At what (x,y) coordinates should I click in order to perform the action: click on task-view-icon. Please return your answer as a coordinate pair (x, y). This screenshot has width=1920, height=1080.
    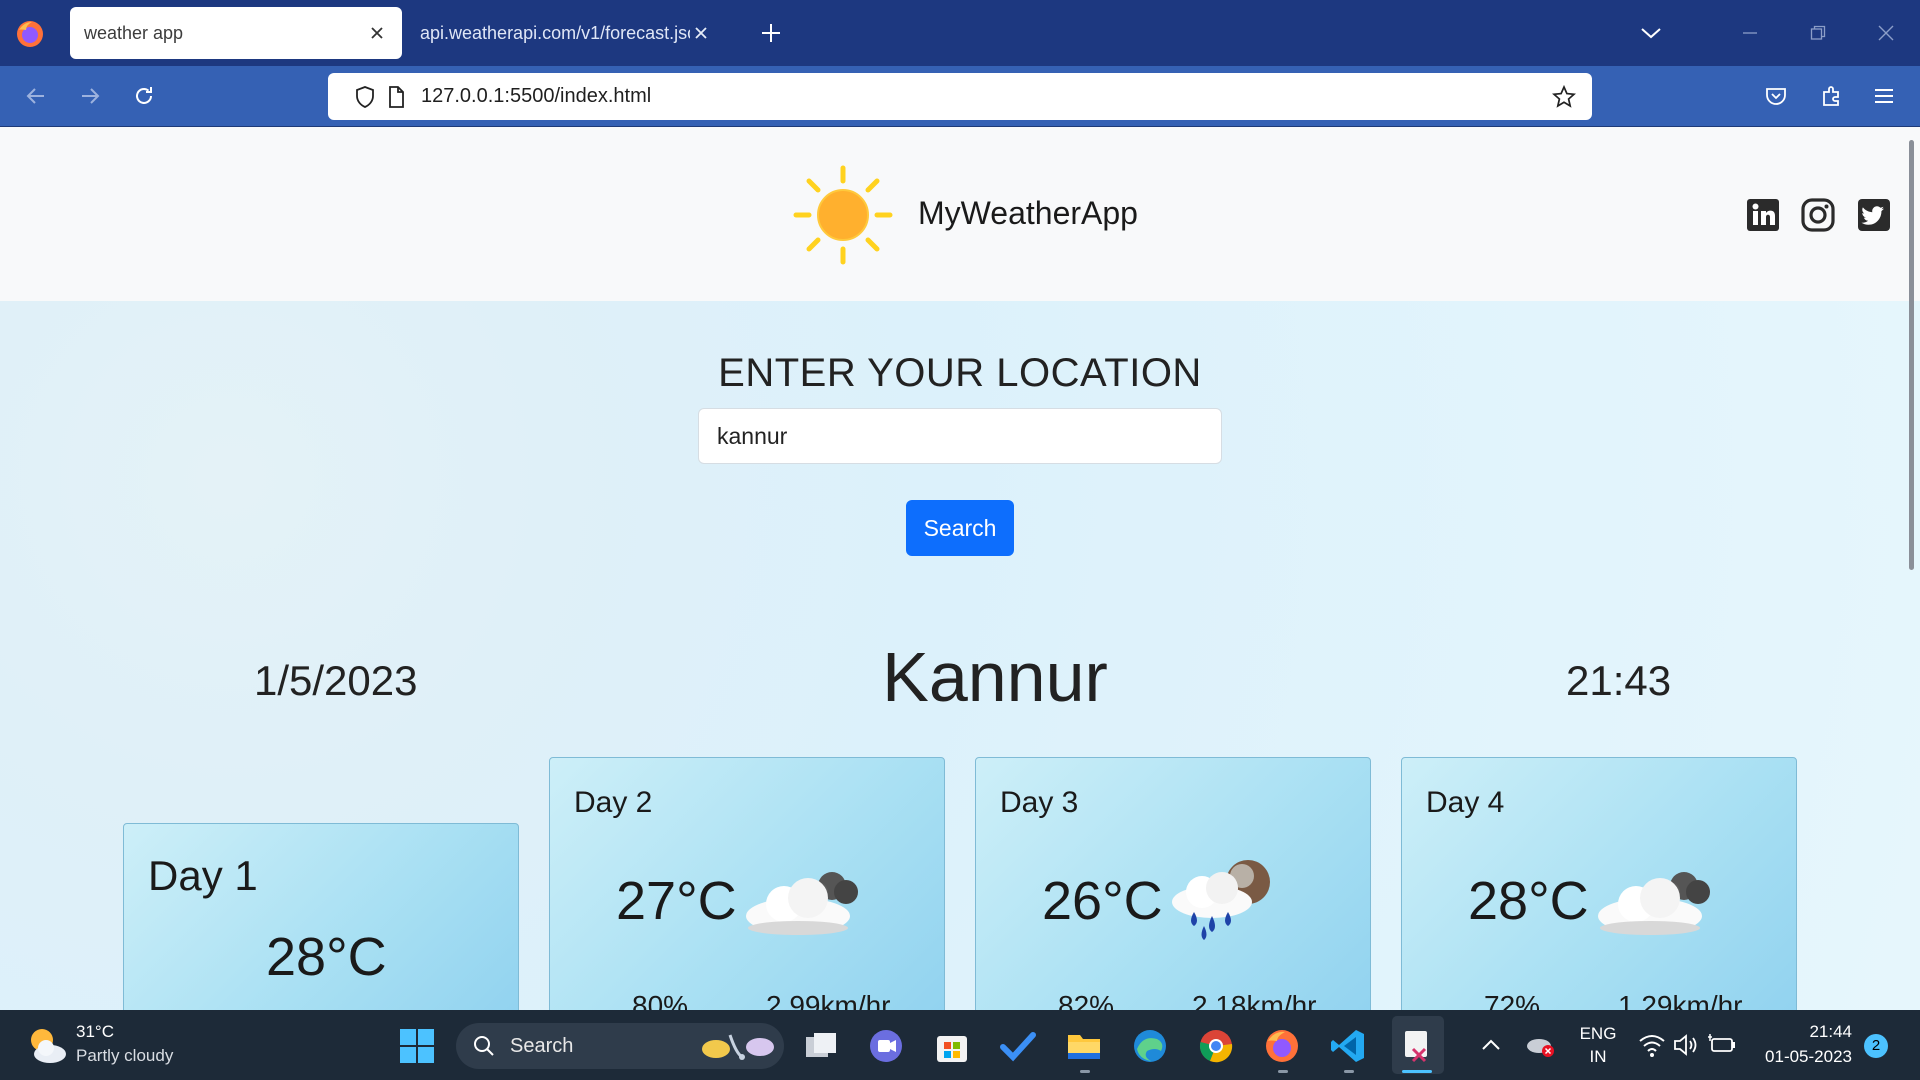
    Looking at the image, I should click on (821, 1046).